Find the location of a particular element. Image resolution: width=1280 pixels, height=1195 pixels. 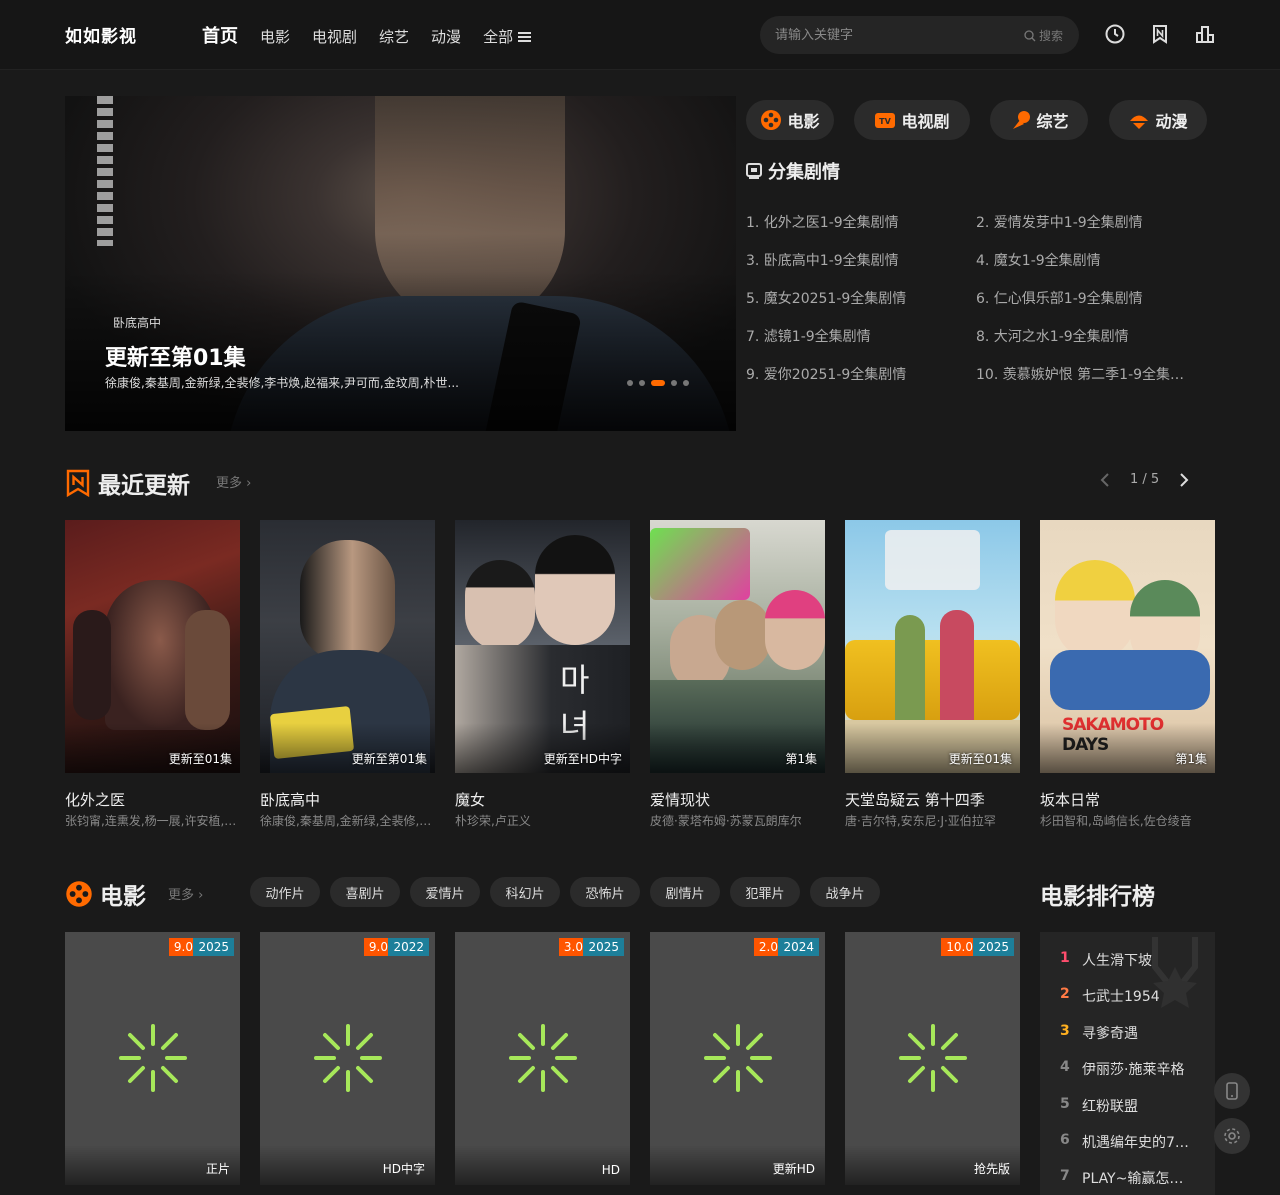

movie-card: 9.0 2022 HD中字 is located at coordinates (347, 1058).